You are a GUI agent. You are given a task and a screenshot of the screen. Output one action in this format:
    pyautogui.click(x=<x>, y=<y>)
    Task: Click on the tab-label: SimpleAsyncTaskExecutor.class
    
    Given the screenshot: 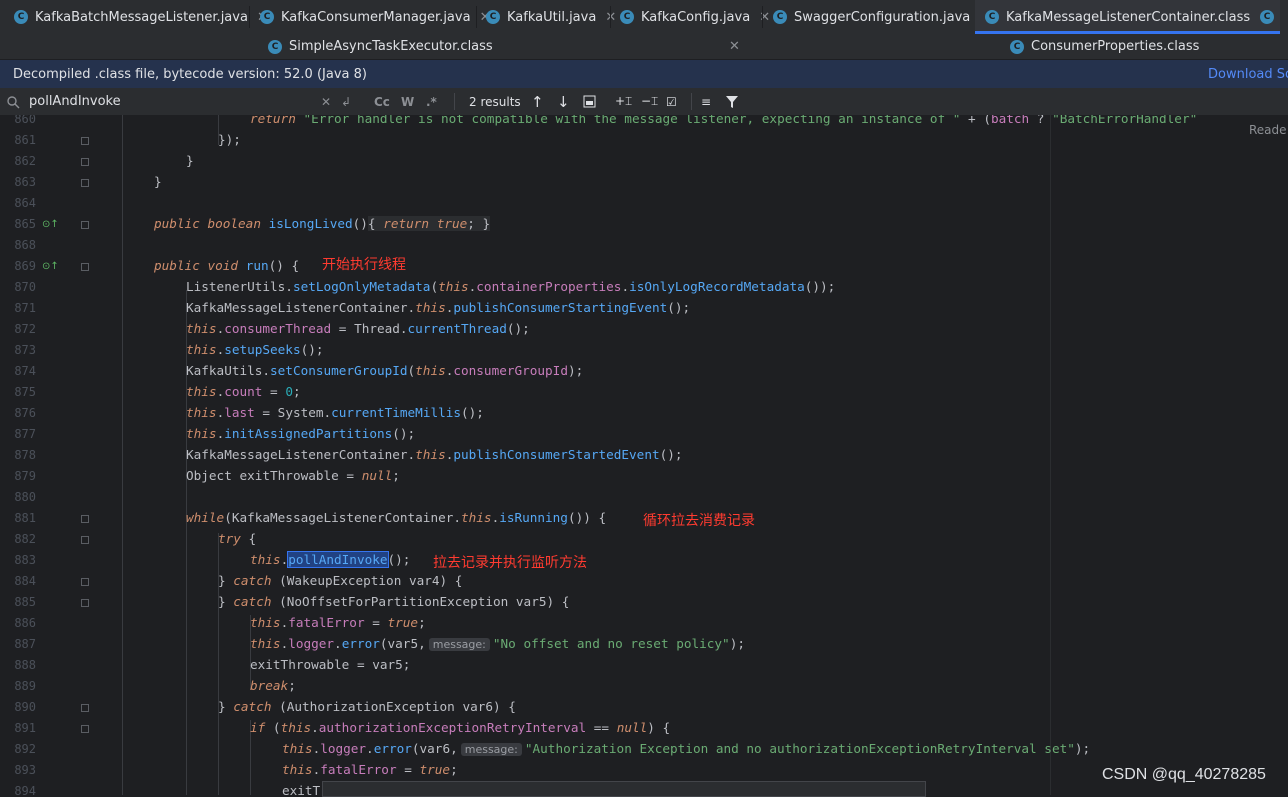 What is the action you would take?
    pyautogui.click(x=391, y=46)
    